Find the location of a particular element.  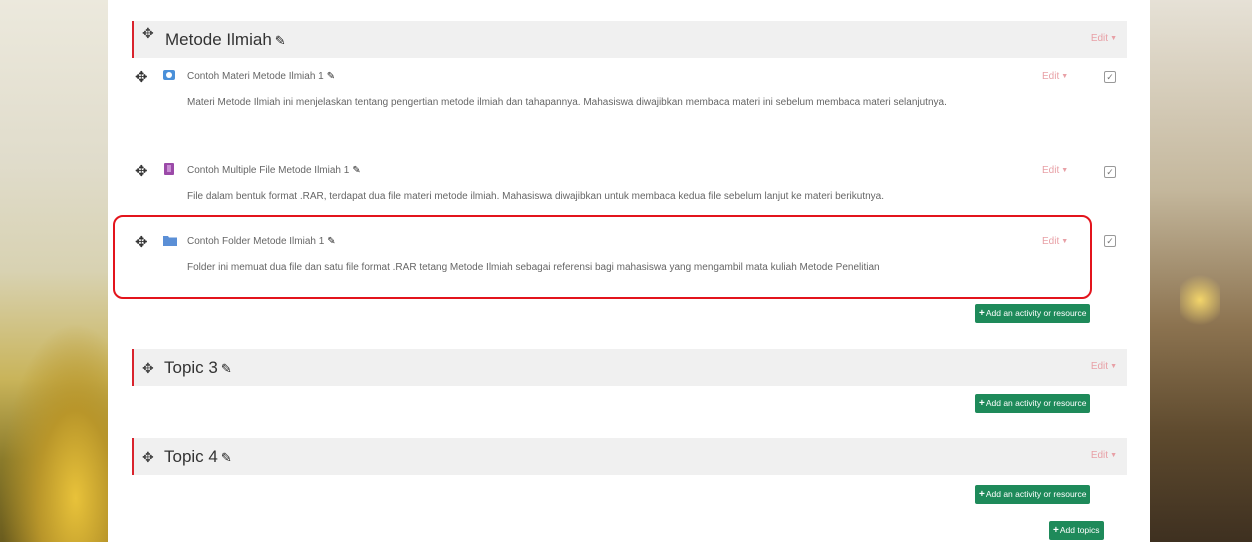

section-header-metode-ilmiah: ✥ Metode Ilmiah ✎ Edit ▼ is located at coordinates (629, 39).